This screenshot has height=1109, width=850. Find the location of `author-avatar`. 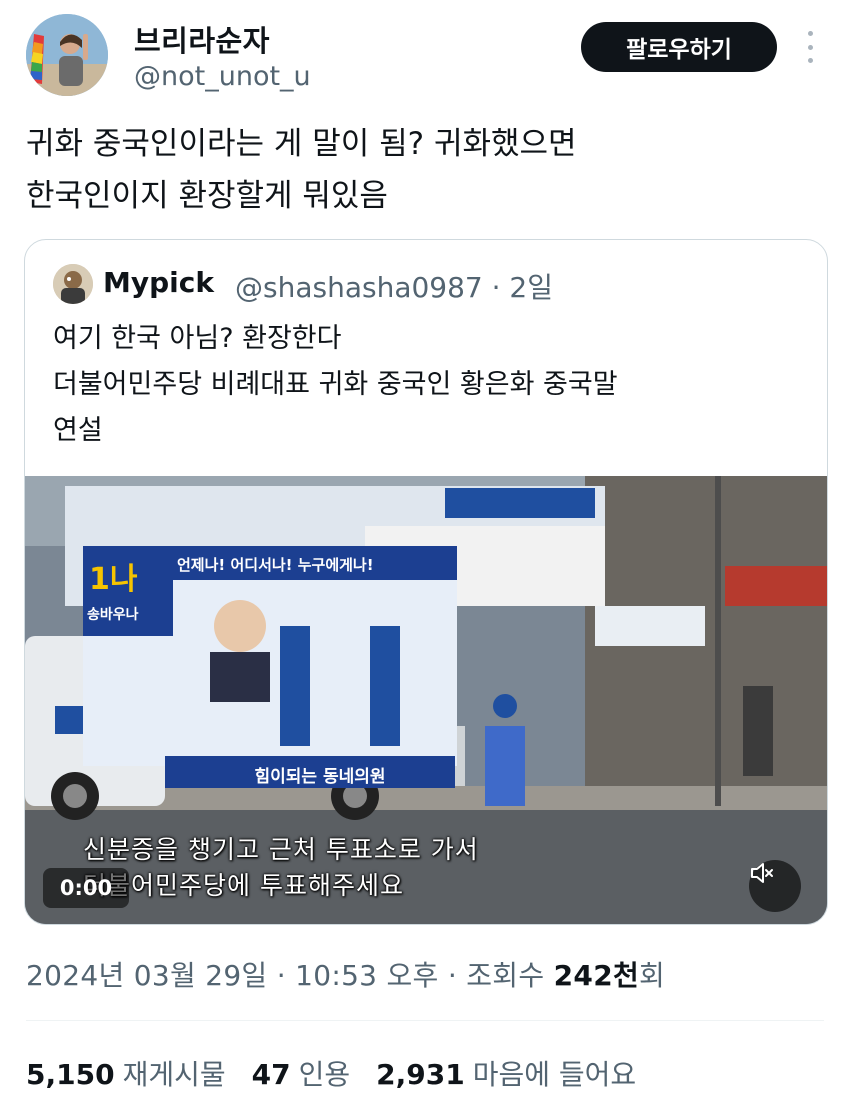

author-avatar is located at coordinates (67, 55).